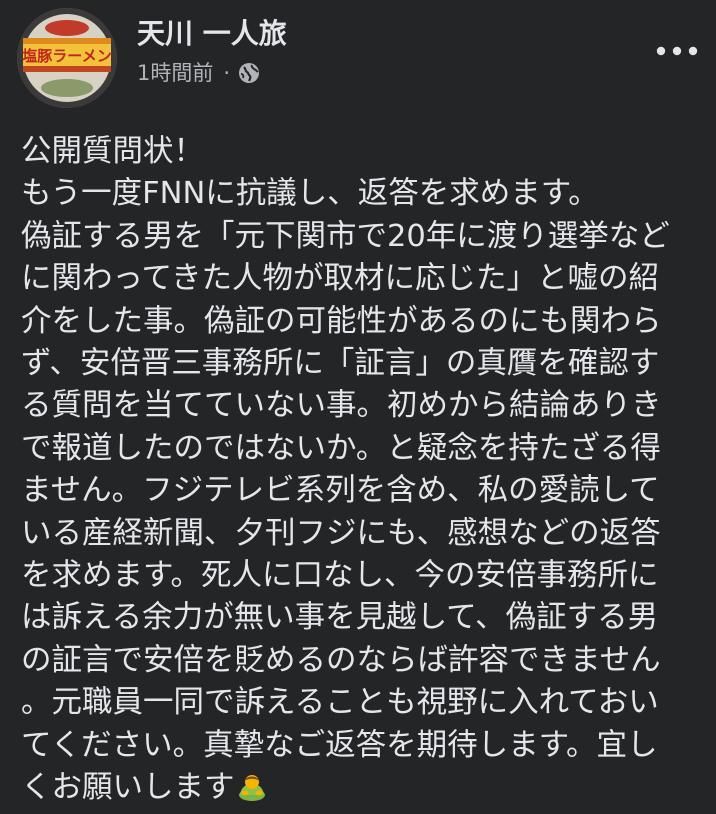 This screenshot has width=716, height=814. Describe the element at coordinates (310, 194) in the screenshot. I see `post-line: もう一度FNNに抗議し、返答を求めます。` at that location.